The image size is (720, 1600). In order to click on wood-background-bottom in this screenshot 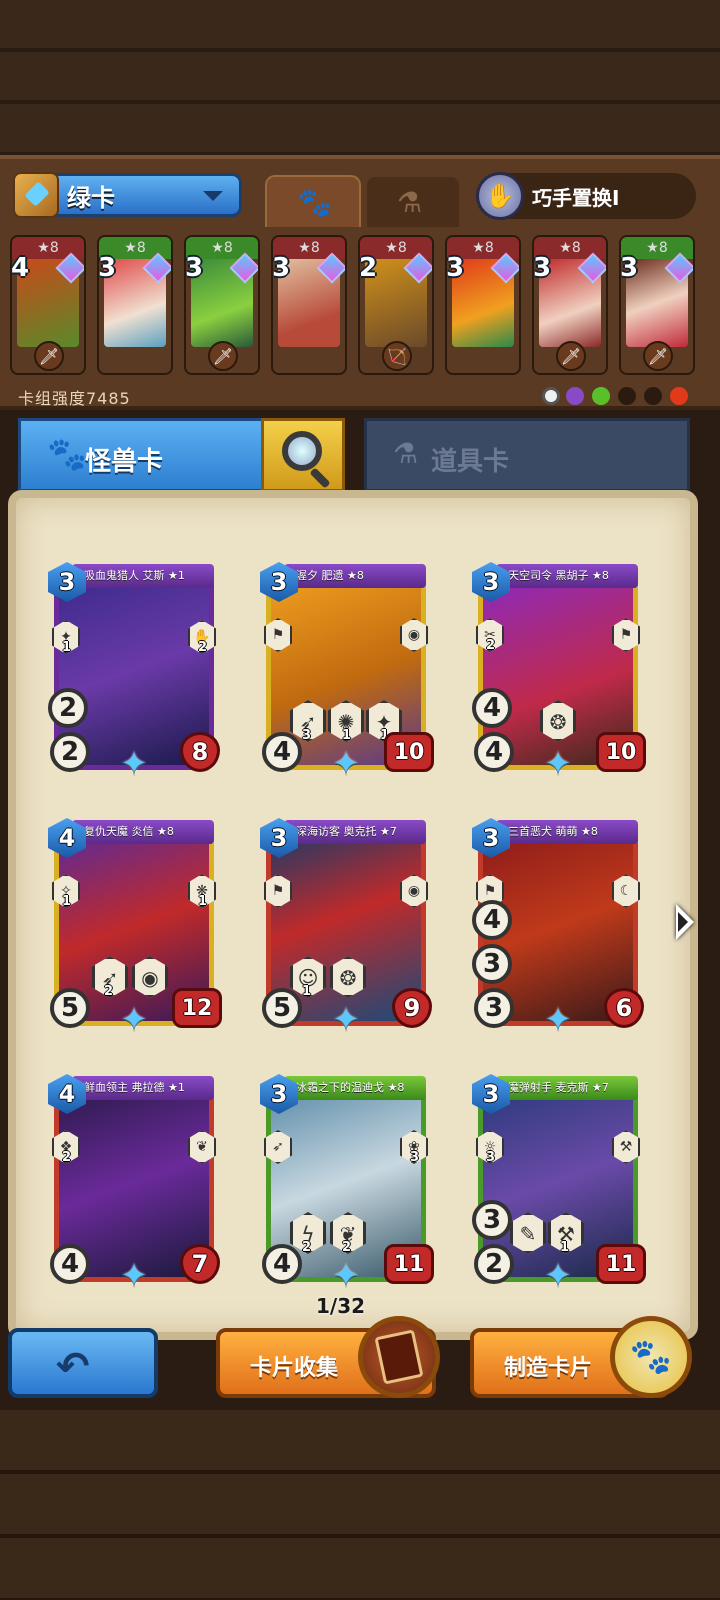, I will do `click(360, 1505)`.